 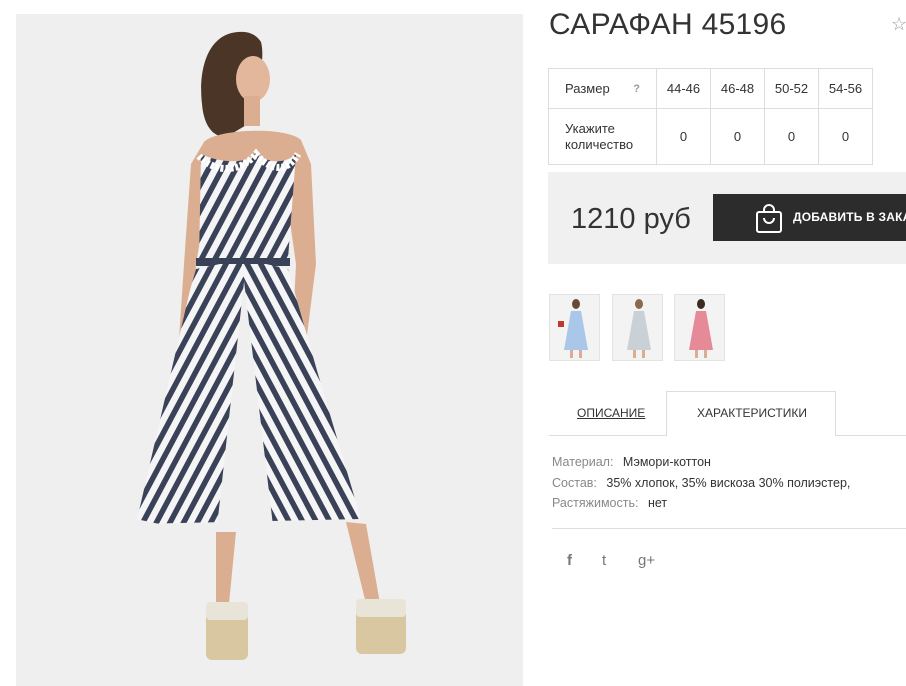 I want to click on quantity-label: Укажите количество, so click(x=602, y=136).